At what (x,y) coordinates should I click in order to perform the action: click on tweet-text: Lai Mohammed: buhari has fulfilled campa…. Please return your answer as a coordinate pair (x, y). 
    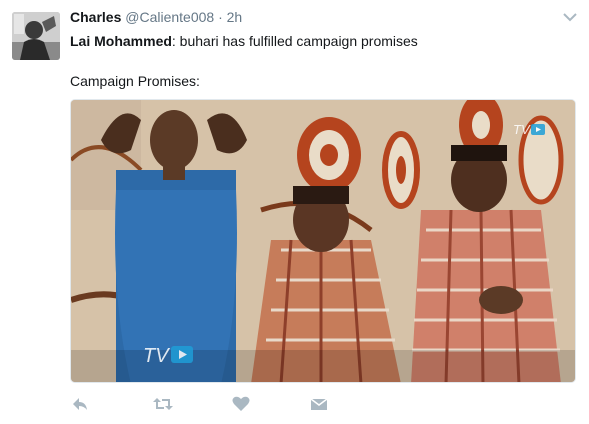
    Looking at the image, I should click on (320, 61).